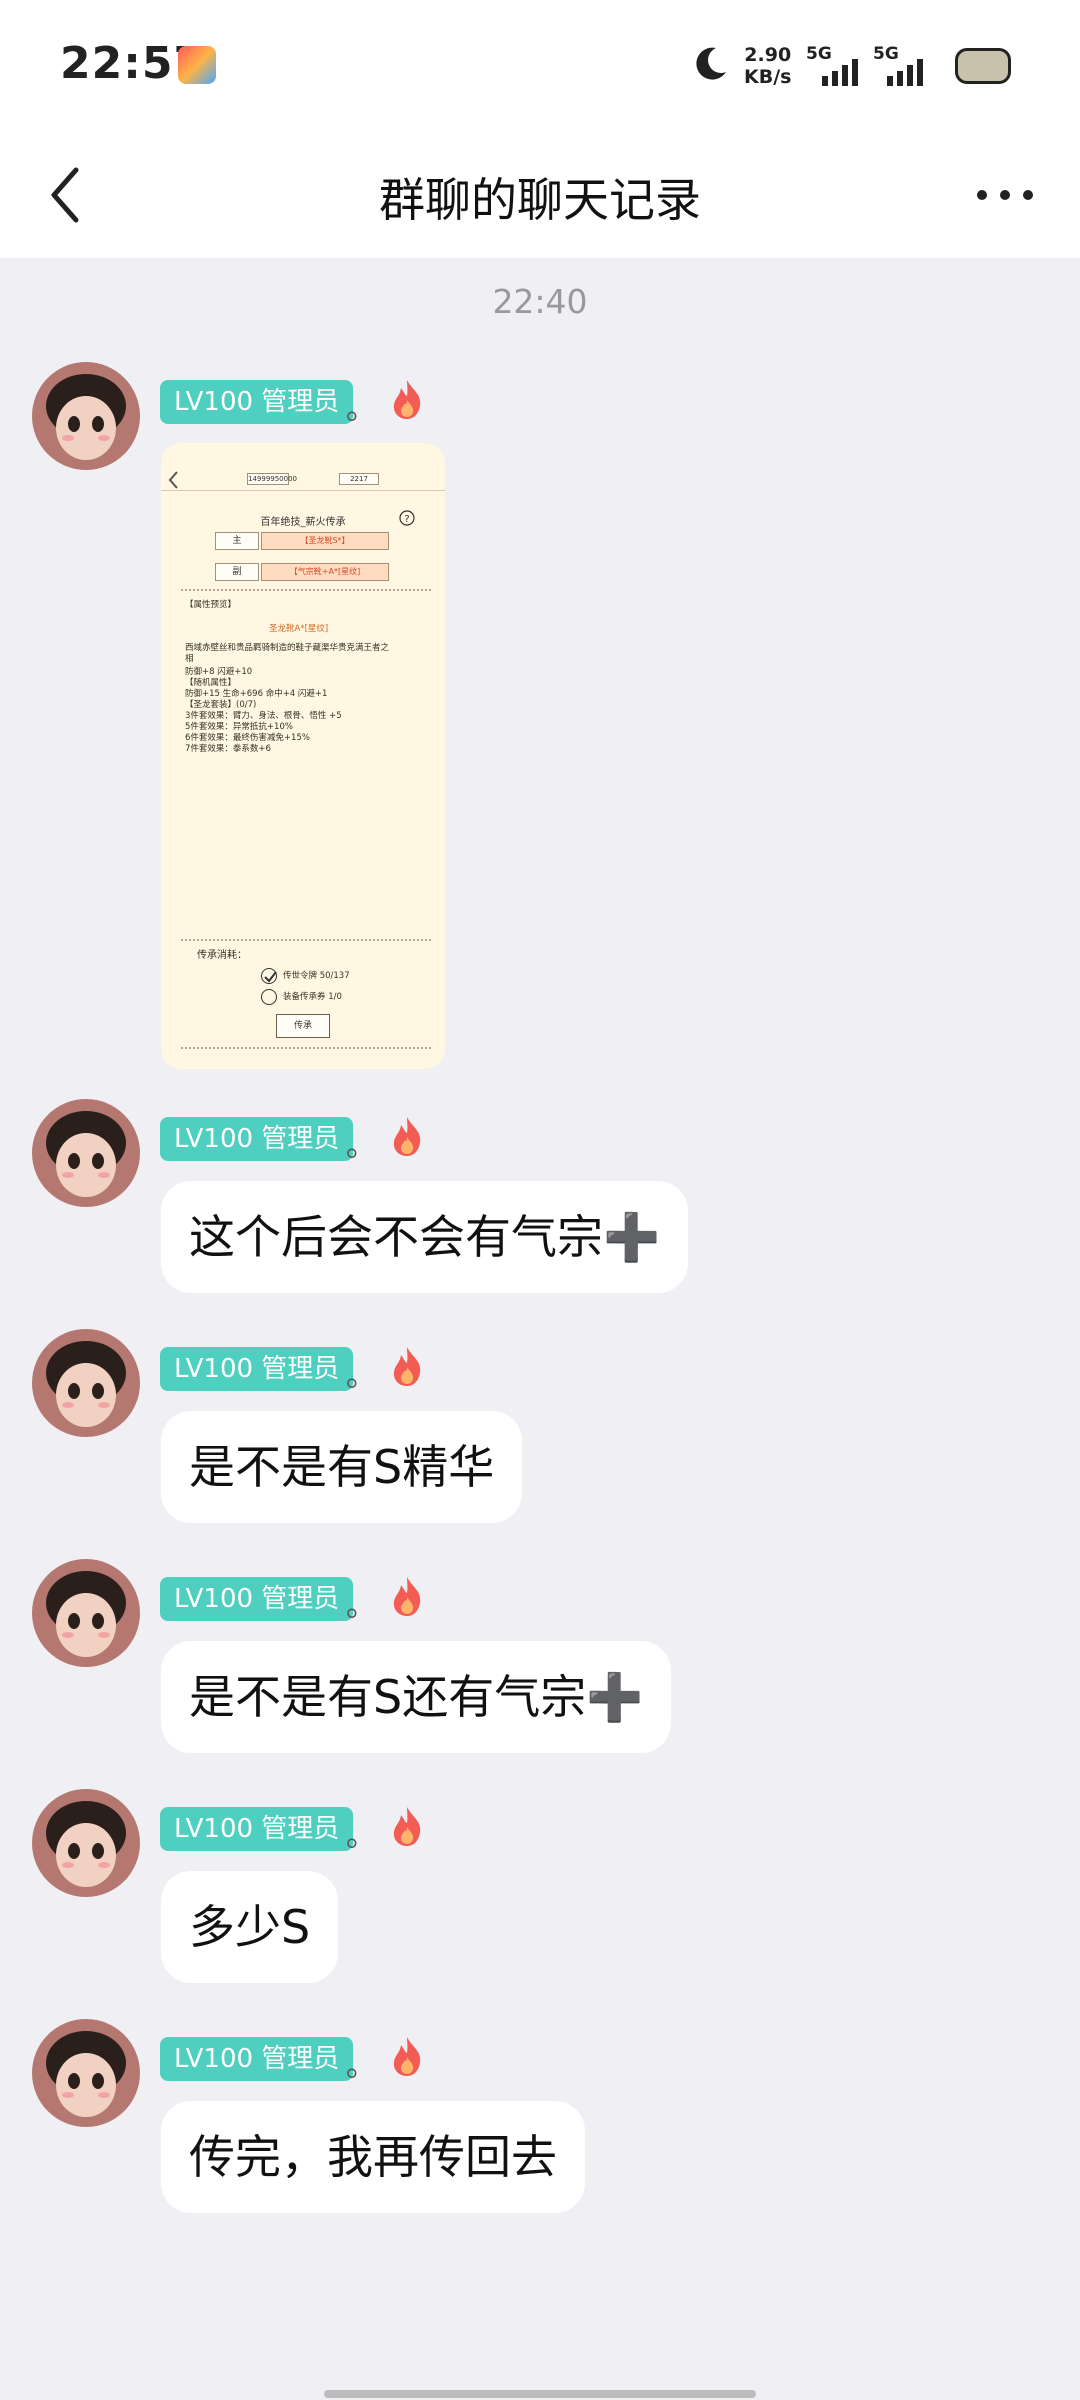 The height and width of the screenshot is (2400, 1080). Describe the element at coordinates (256, 694) in the screenshot. I see `detail-line: 防御+15 生命+696 命中+4 闪避+1` at that location.